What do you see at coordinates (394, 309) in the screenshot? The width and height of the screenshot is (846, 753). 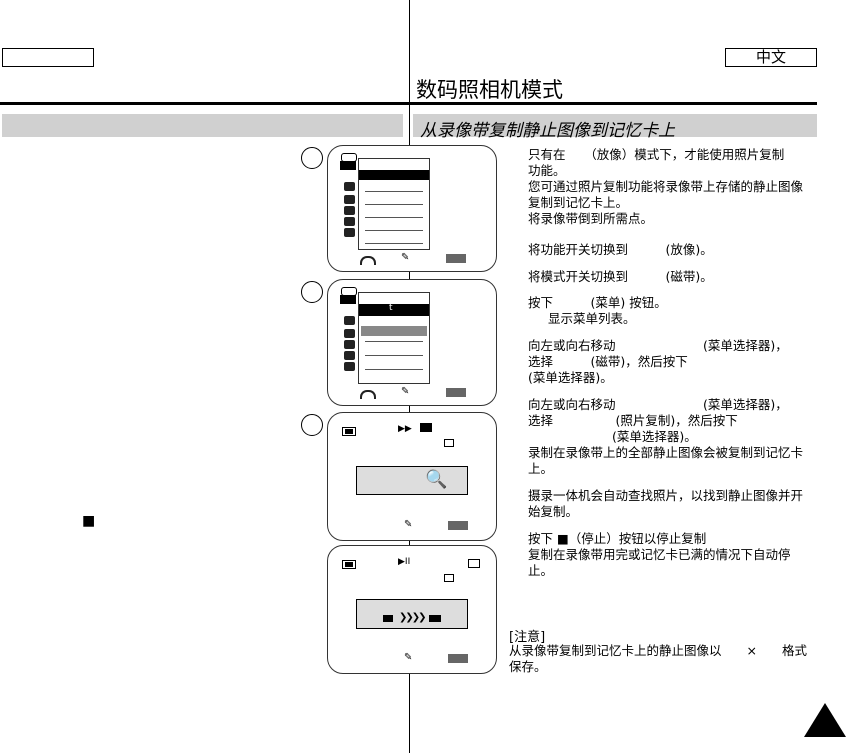 I see `menu-title-bar: t` at bounding box center [394, 309].